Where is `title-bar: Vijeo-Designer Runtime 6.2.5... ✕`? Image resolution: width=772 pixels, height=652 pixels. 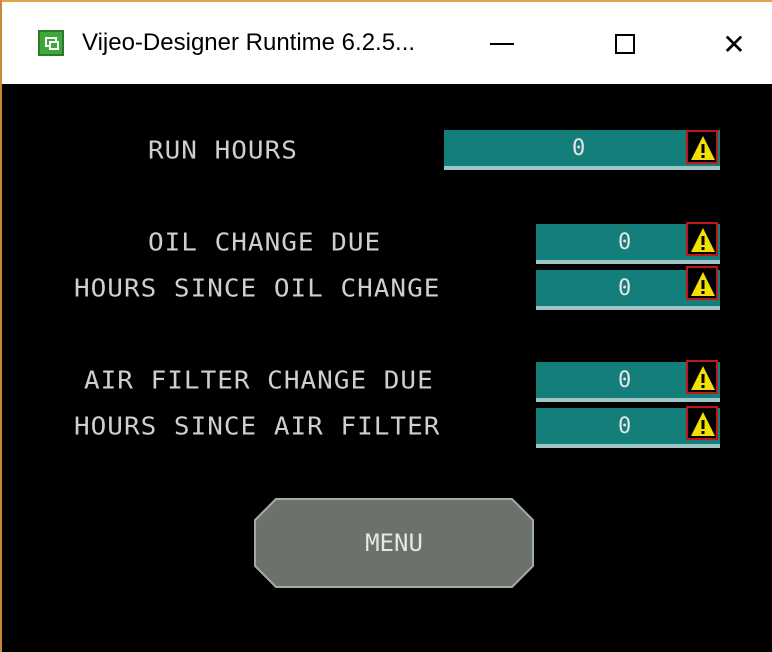
title-bar: Vijeo-Designer Runtime 6.2.5... ✕ is located at coordinates (387, 42).